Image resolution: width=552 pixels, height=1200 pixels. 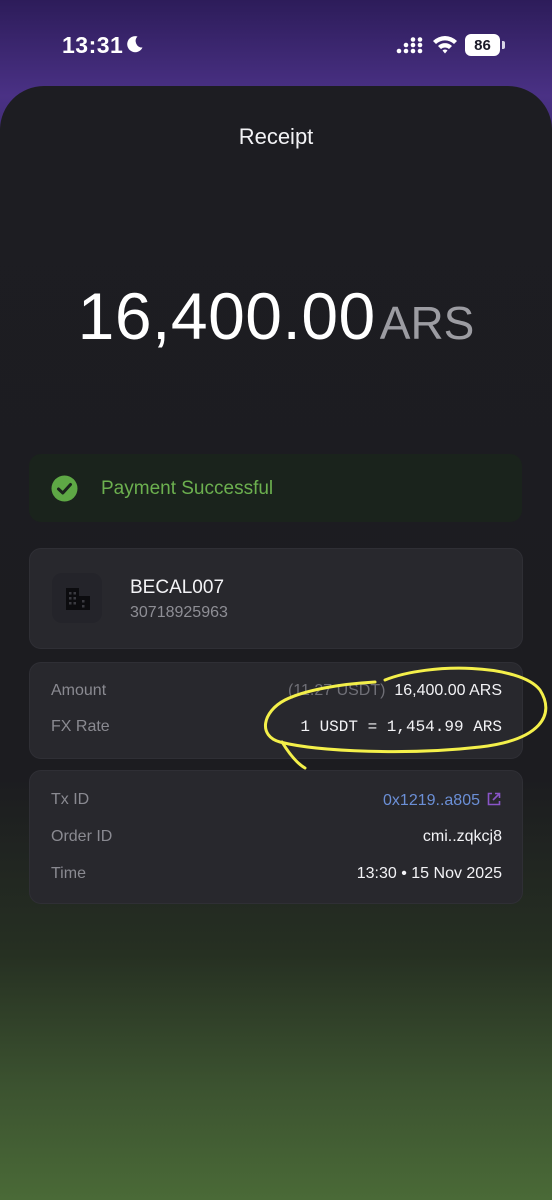 I want to click on payment-status-banner: Payment Successful, so click(x=275, y=488).